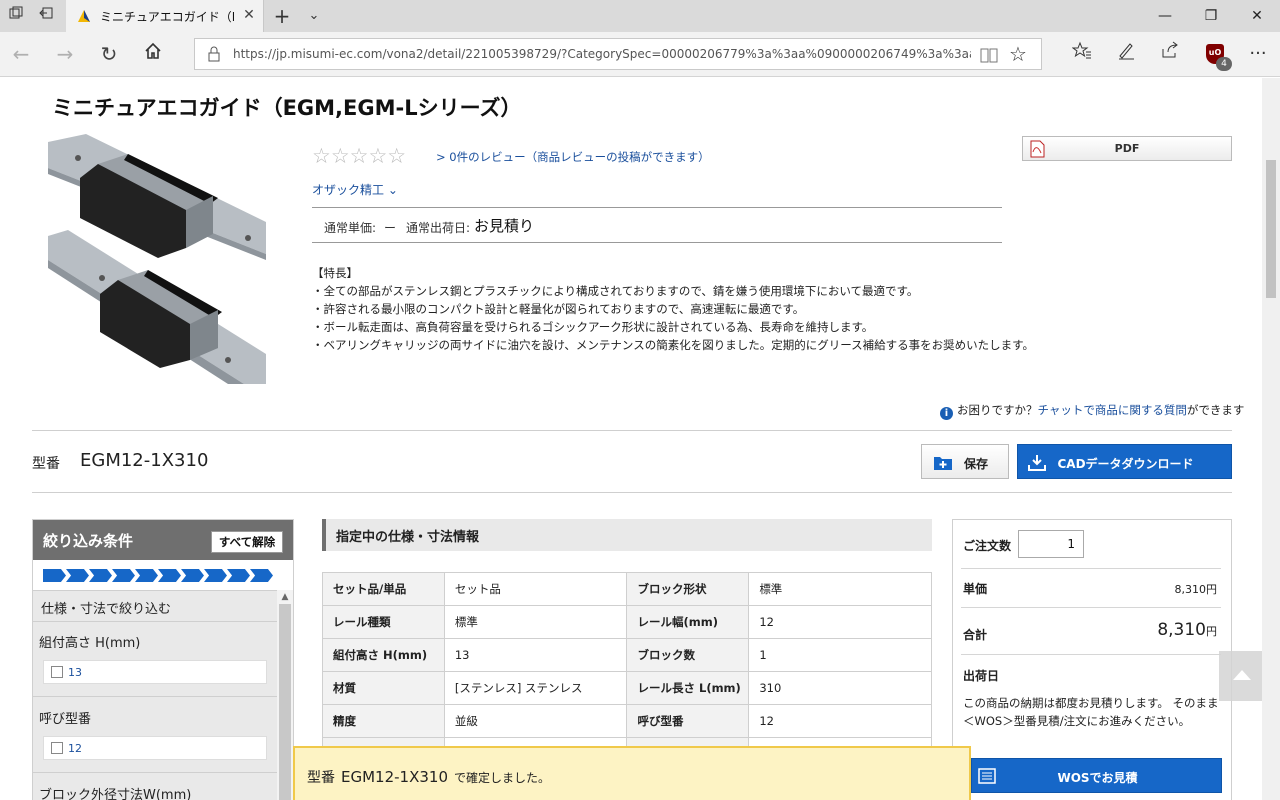  I want to click on cad-download-label: CADデータダウンロード, so click(1125, 464).